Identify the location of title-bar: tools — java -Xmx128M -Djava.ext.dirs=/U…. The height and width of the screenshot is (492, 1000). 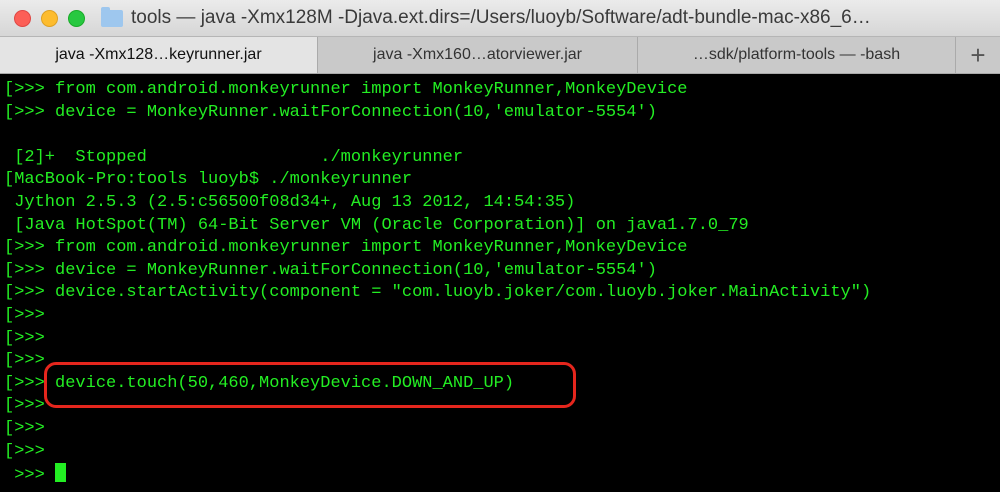
(500, 18).